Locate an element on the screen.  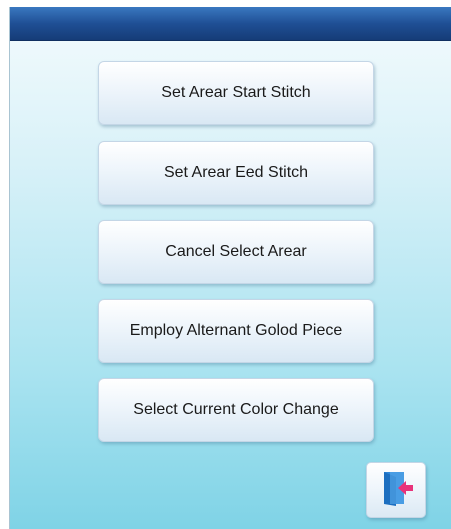
set-area-end-stitch-button: Set Arear Eed Stitch is located at coordinates (236, 173).